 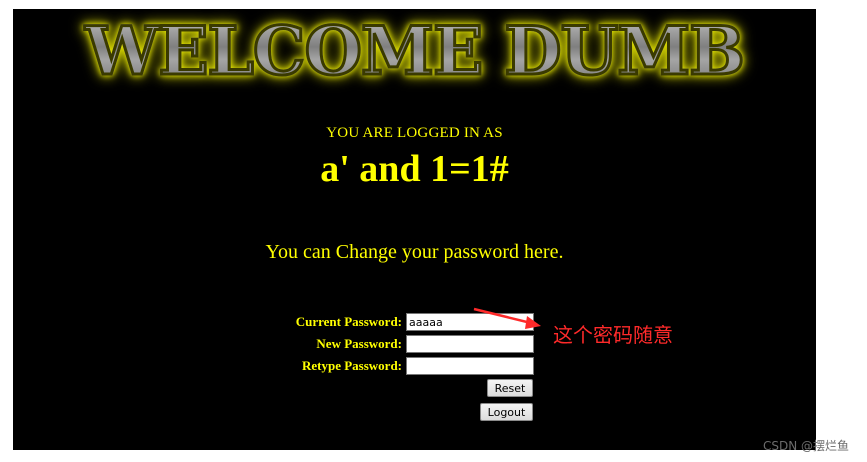 What do you see at coordinates (470, 366) in the screenshot?
I see `retype-password-input` at bounding box center [470, 366].